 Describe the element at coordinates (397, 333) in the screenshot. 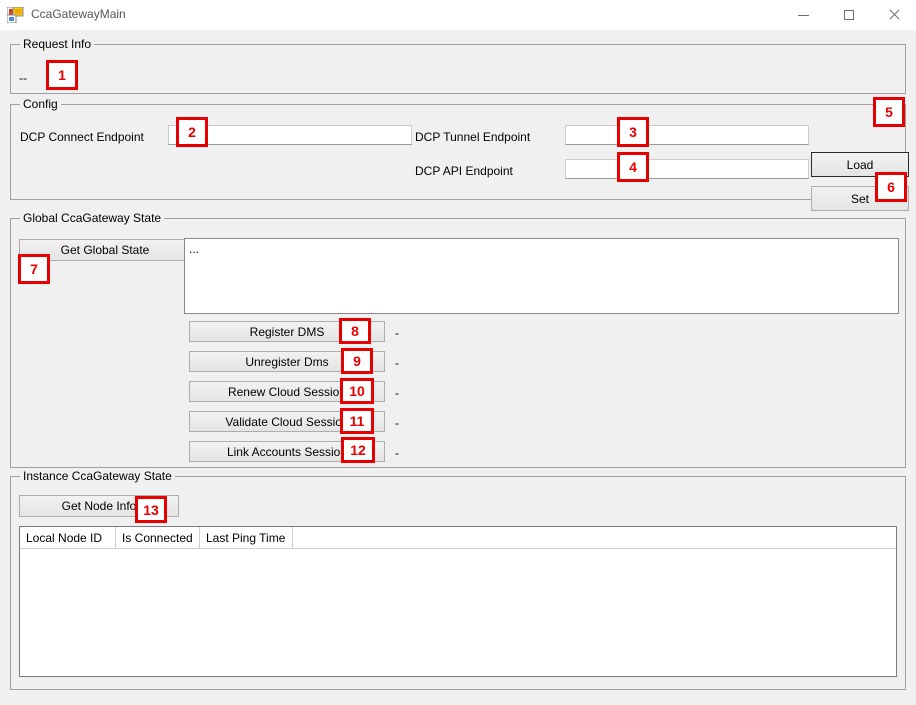

I see `register-dms-result: -` at that location.